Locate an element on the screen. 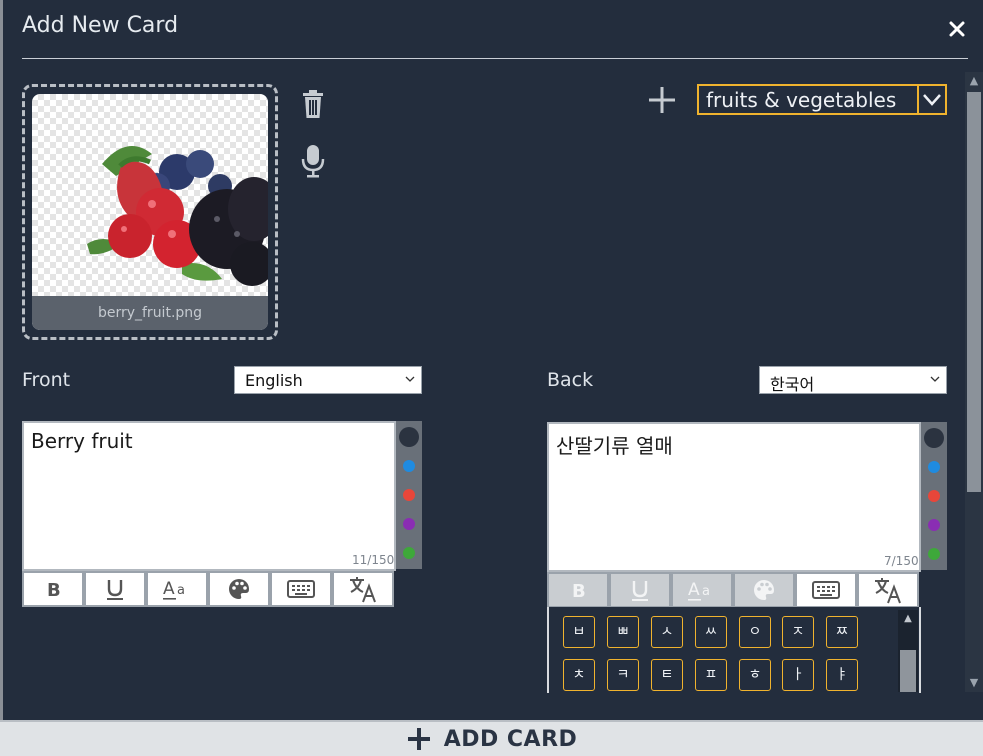  keyboard-key: ㅏ is located at coordinates (798, 675).